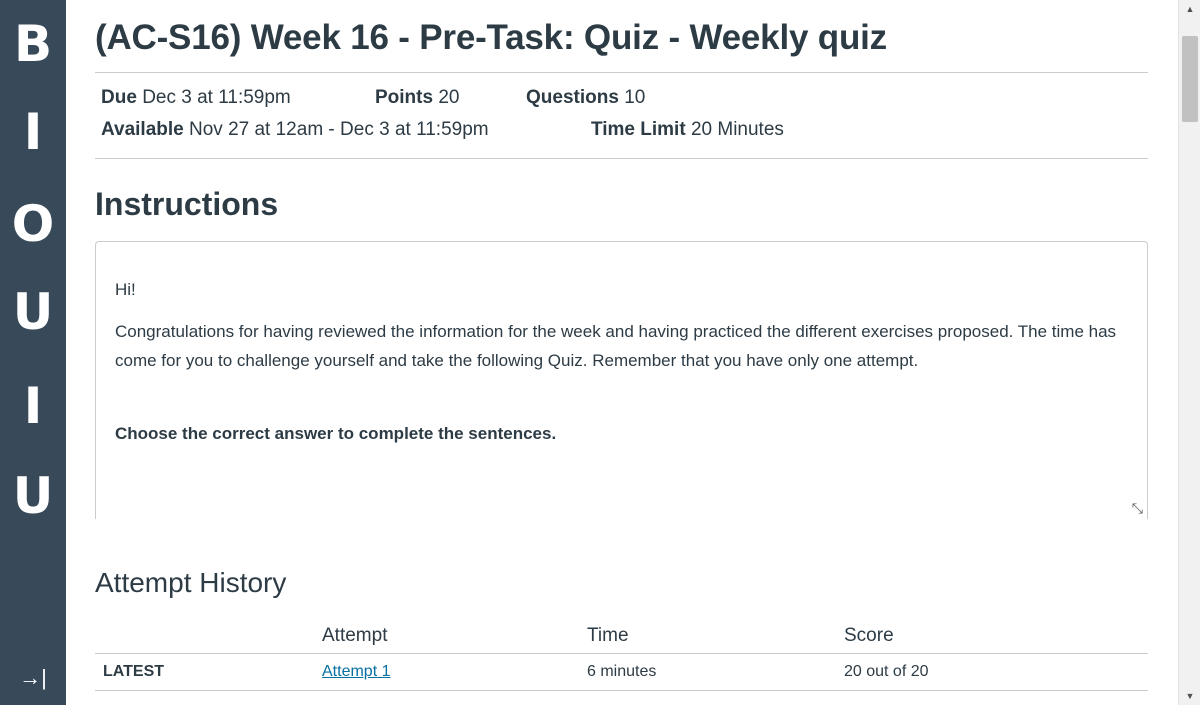 This screenshot has width=1200, height=705. What do you see at coordinates (208, 637) in the screenshot?
I see `column-header` at bounding box center [208, 637].